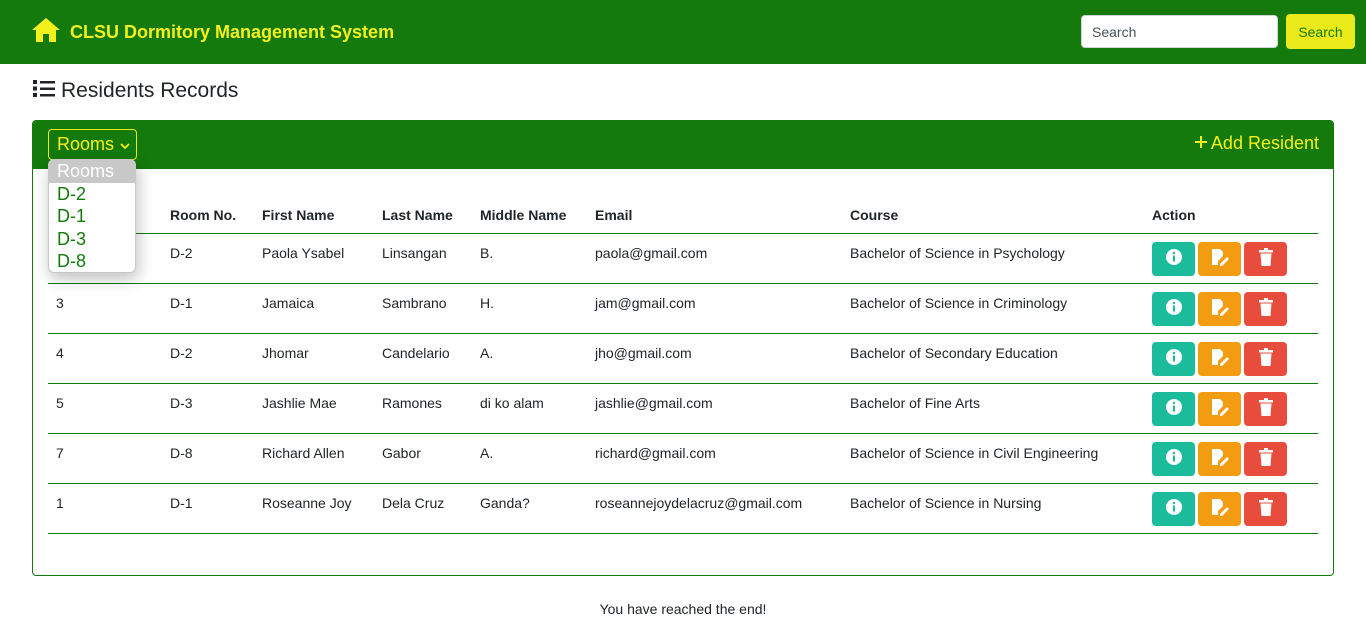 The image size is (1366, 633). What do you see at coordinates (1264, 143) in the screenshot?
I see `add-resident-label: Add Resident` at bounding box center [1264, 143].